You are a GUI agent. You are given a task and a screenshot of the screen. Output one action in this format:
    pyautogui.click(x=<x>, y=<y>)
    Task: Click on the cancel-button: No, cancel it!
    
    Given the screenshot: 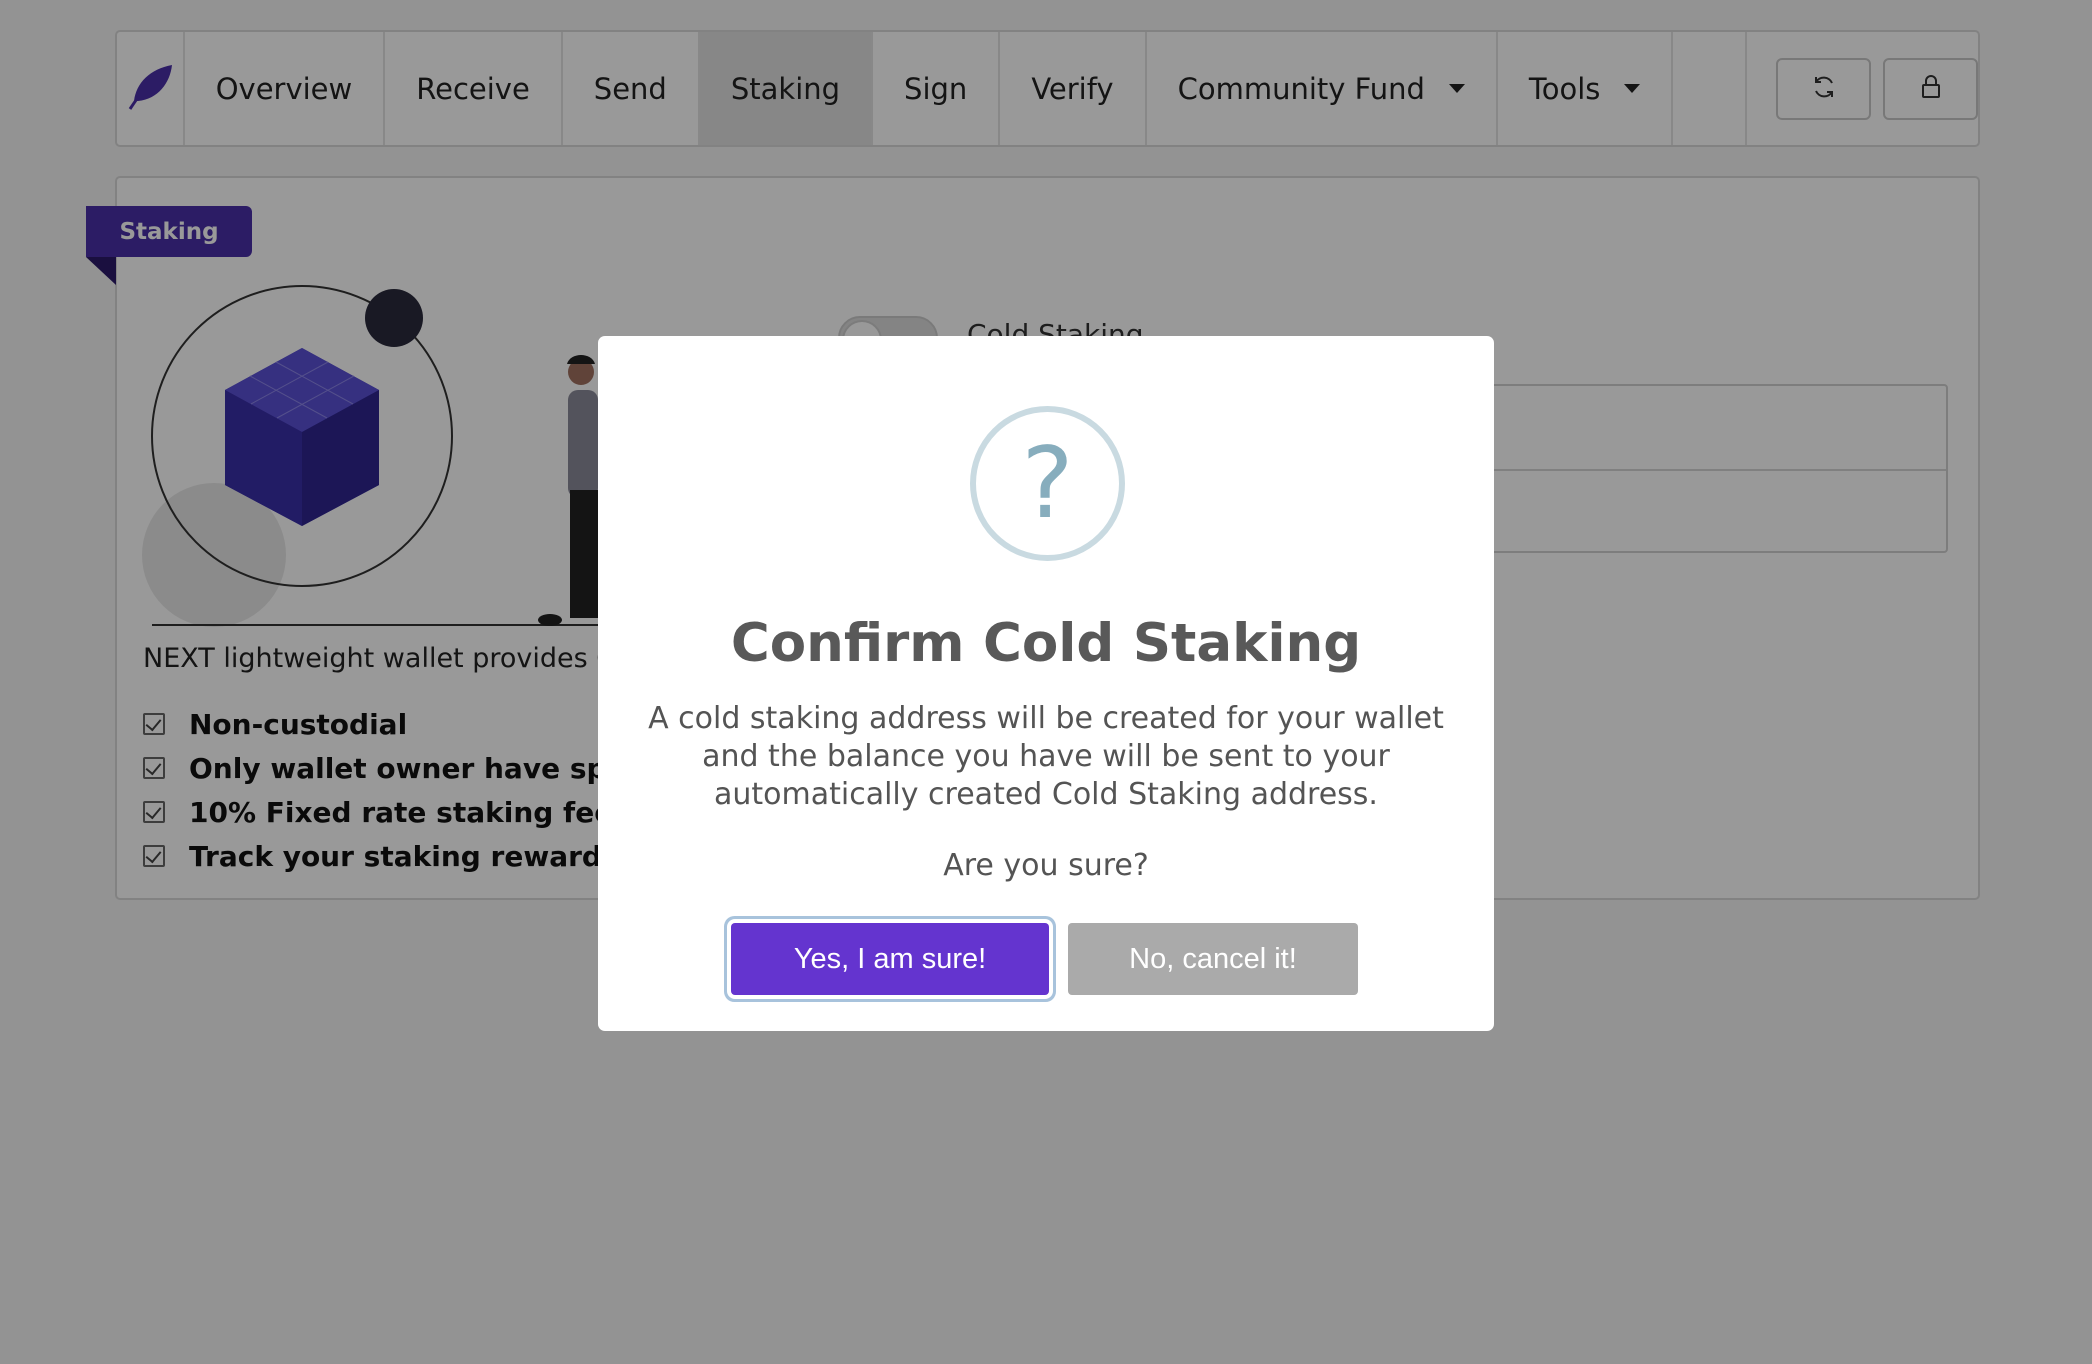 What is the action you would take?
    pyautogui.click(x=1213, y=959)
    